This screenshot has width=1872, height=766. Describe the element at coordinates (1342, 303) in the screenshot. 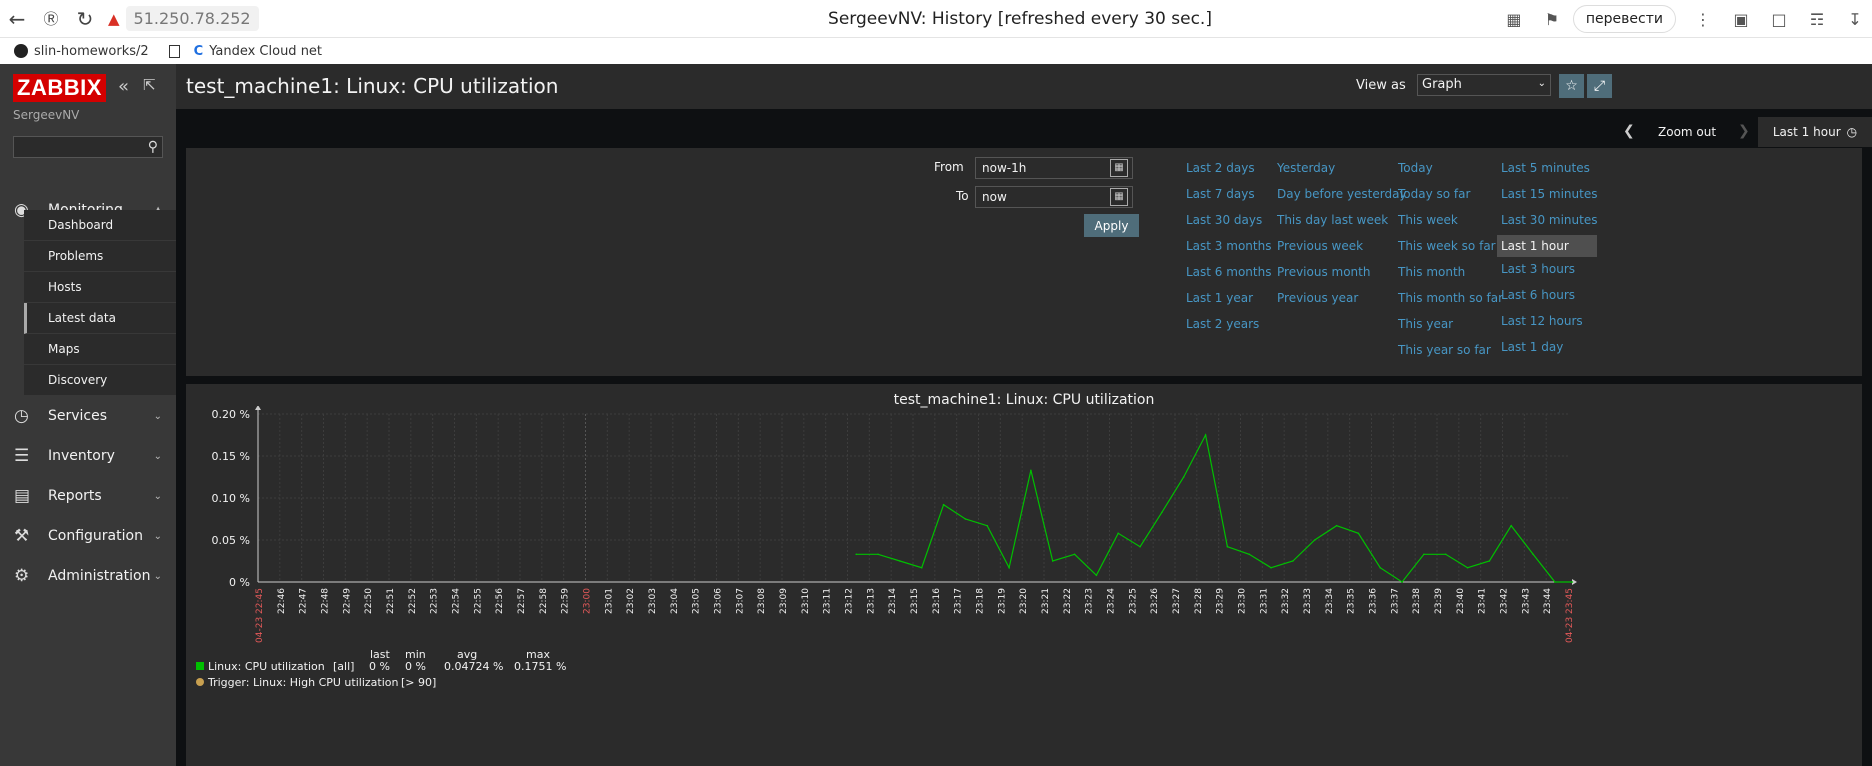

I see `quick-range-link: Previous year` at that location.